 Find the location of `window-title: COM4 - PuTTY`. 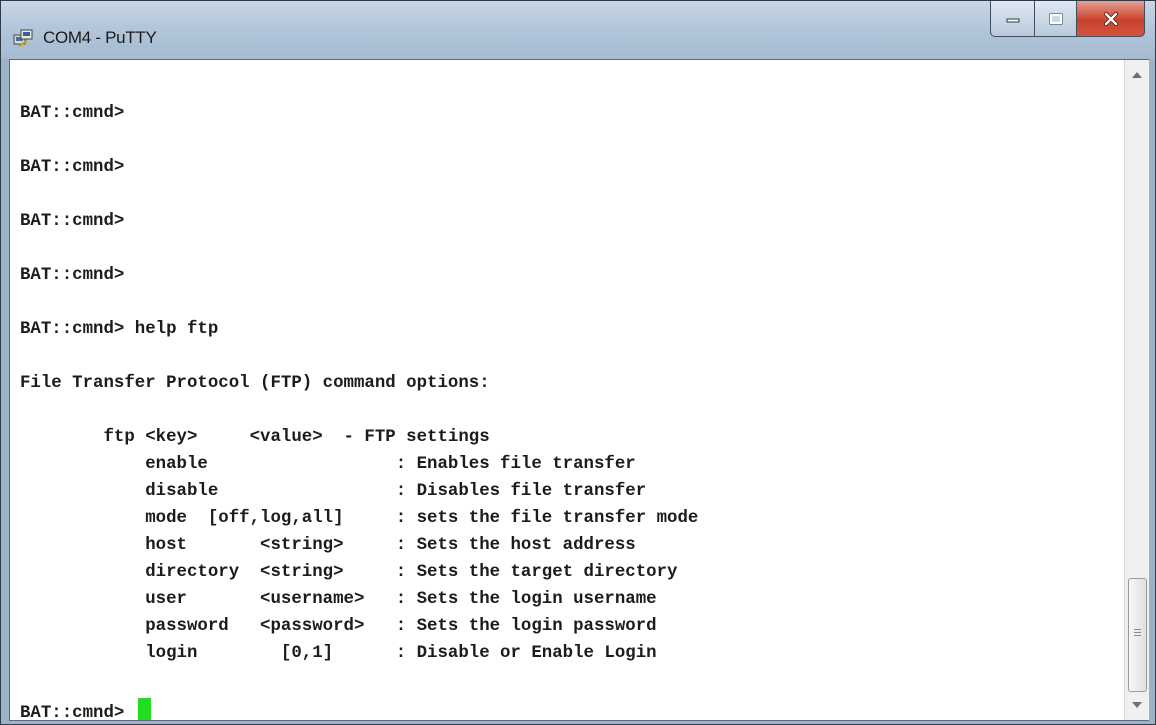

window-title: COM4 - PuTTY is located at coordinates (100, 37).